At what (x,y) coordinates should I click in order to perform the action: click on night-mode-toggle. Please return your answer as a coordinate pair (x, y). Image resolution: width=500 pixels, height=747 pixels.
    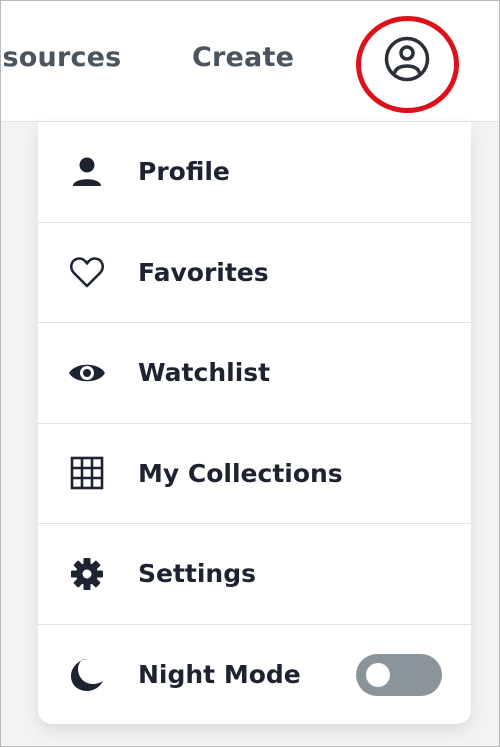
    Looking at the image, I should click on (399, 674).